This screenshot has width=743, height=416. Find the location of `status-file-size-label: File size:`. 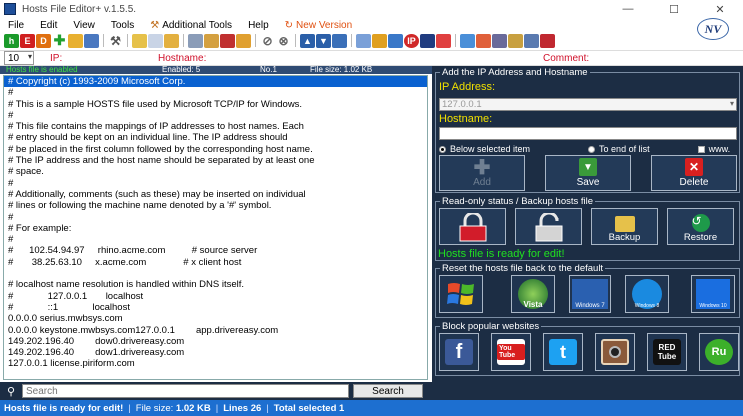

status-file-size-label: File size: is located at coordinates (154, 408).